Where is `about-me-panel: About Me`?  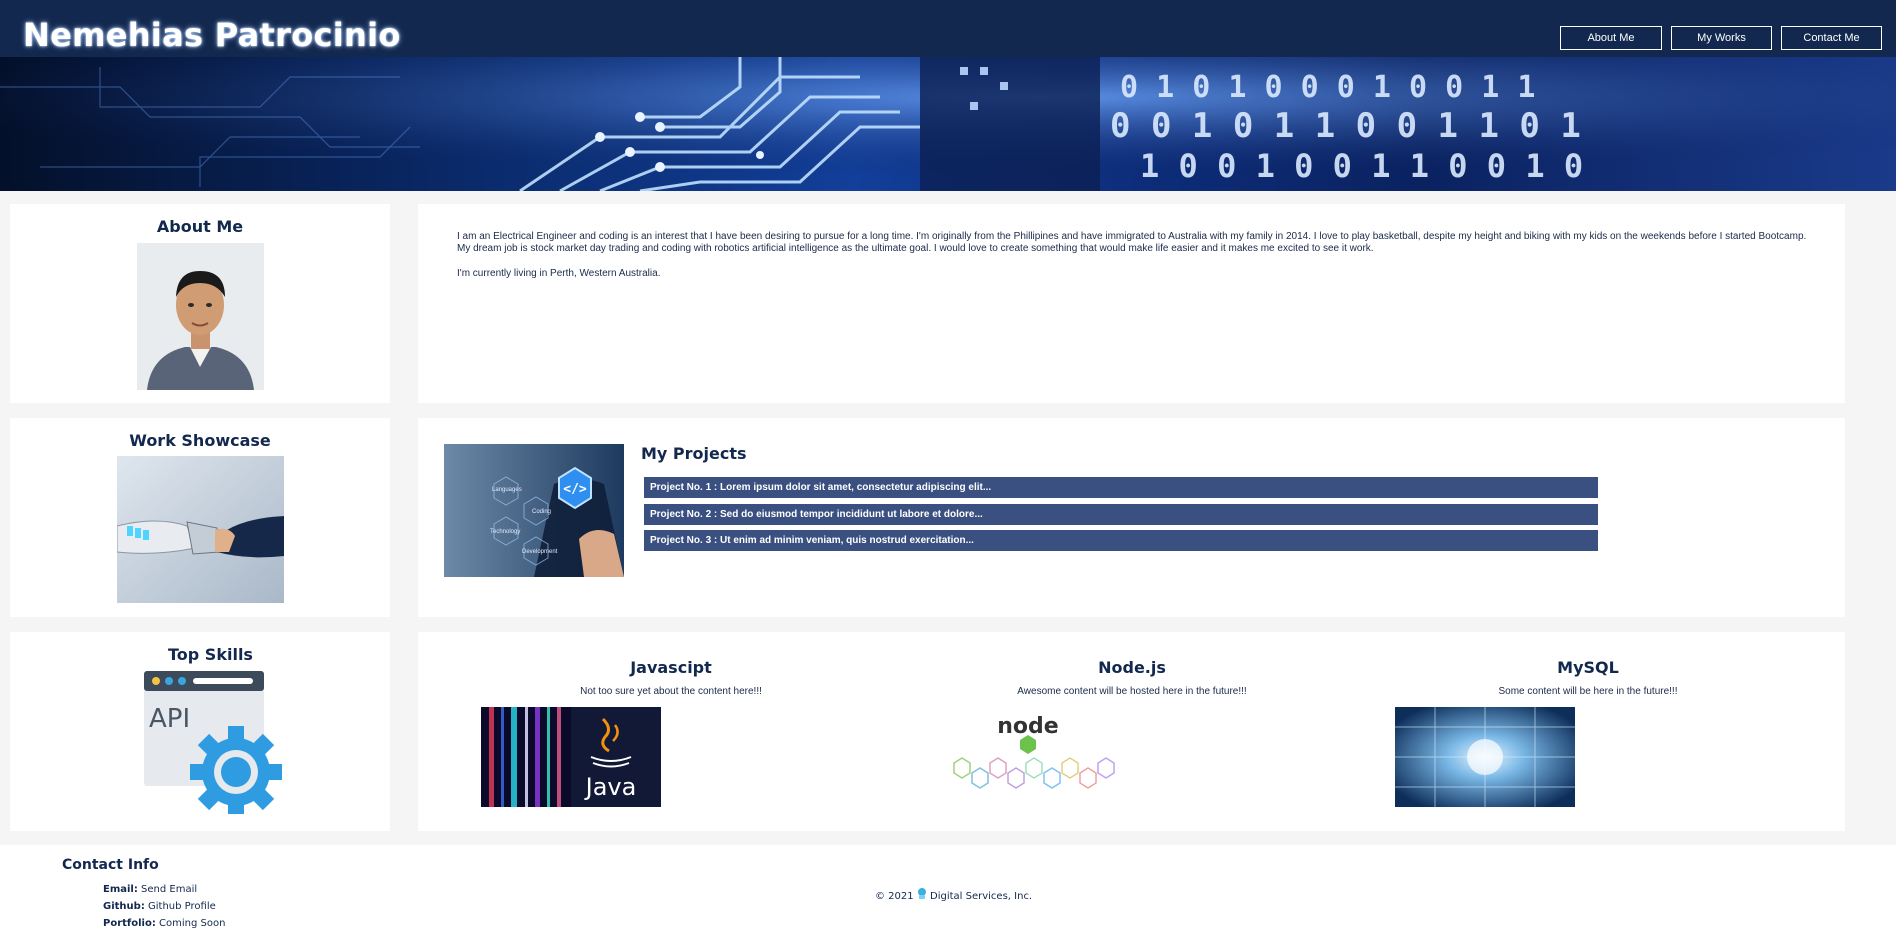
about-me-panel: About Me is located at coordinates (200, 303).